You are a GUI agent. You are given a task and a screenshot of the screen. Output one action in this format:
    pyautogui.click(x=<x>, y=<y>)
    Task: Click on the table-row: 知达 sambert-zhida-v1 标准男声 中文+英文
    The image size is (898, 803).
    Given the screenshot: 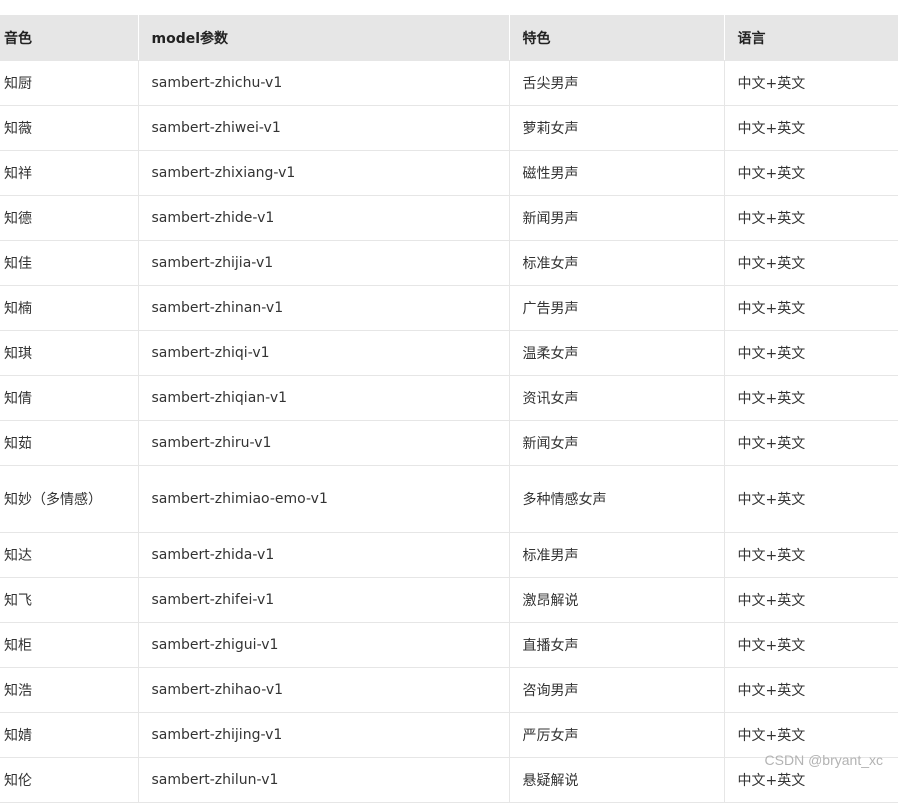 What is the action you would take?
    pyautogui.click(x=449, y=555)
    